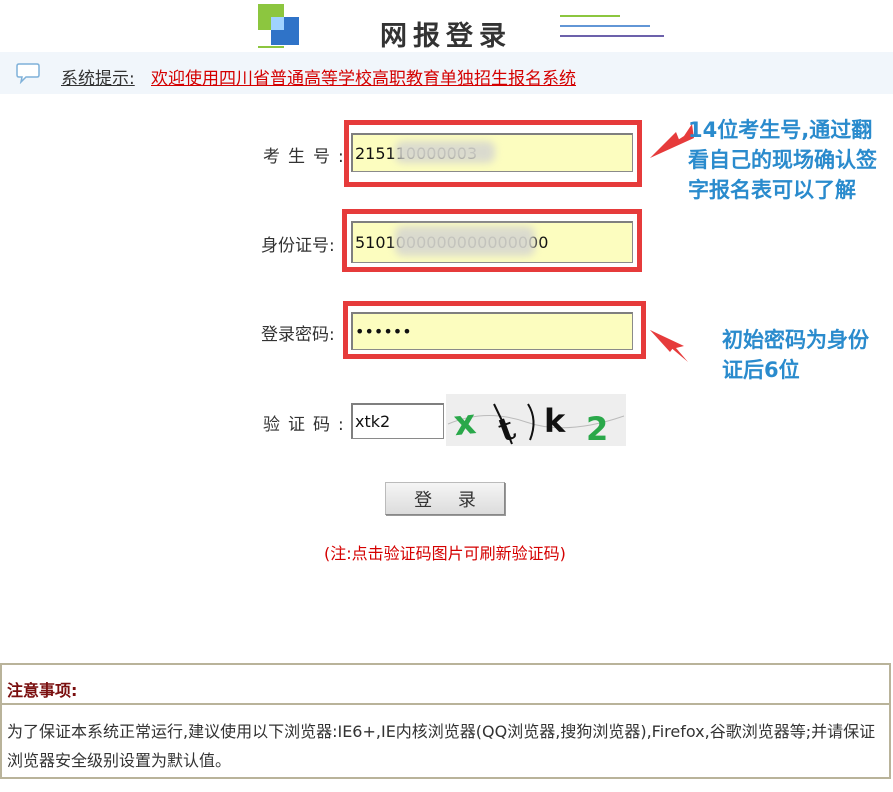 This screenshot has width=893, height=792. Describe the element at coordinates (298, 335) in the screenshot. I see `password-label: 登录密码:` at that location.